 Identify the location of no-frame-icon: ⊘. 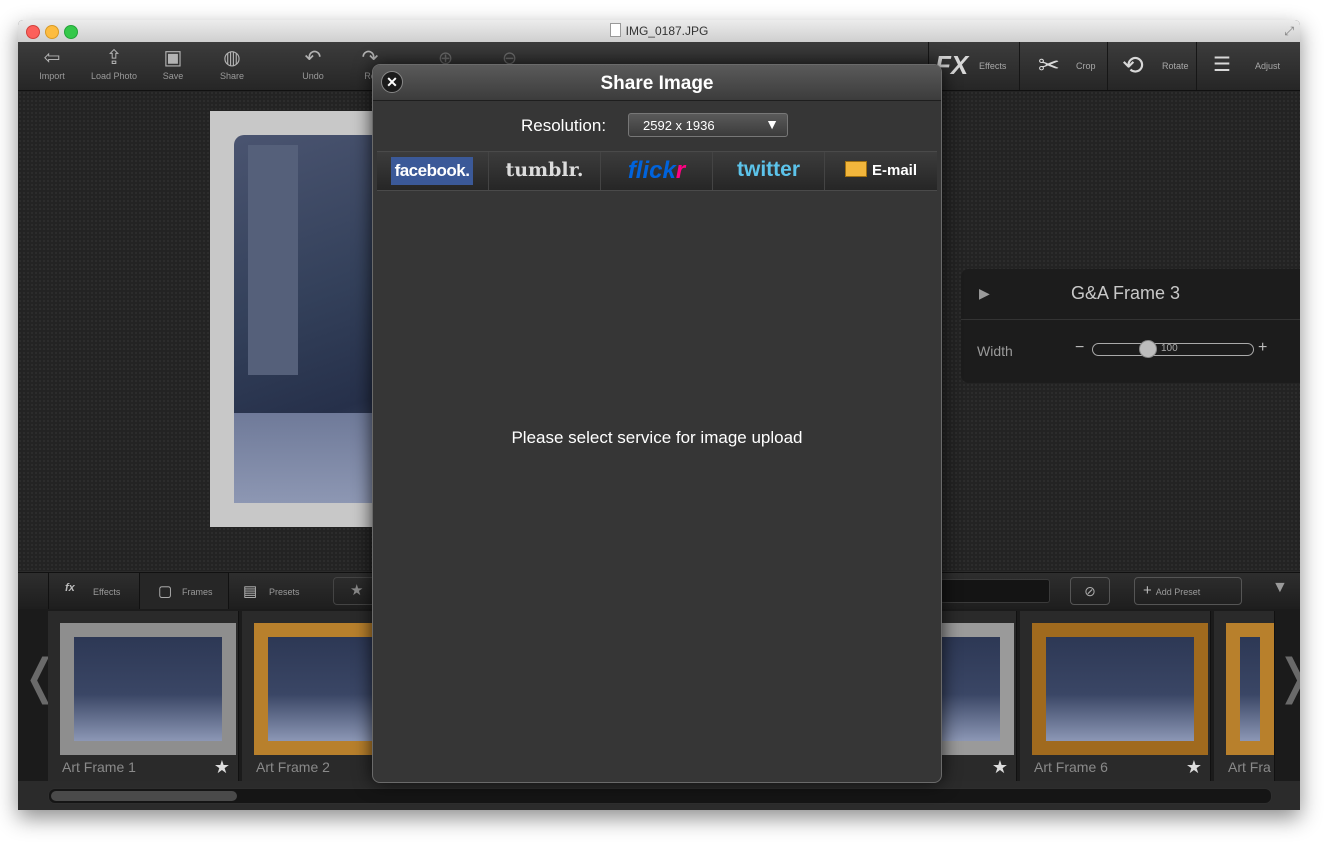
(1090, 591).